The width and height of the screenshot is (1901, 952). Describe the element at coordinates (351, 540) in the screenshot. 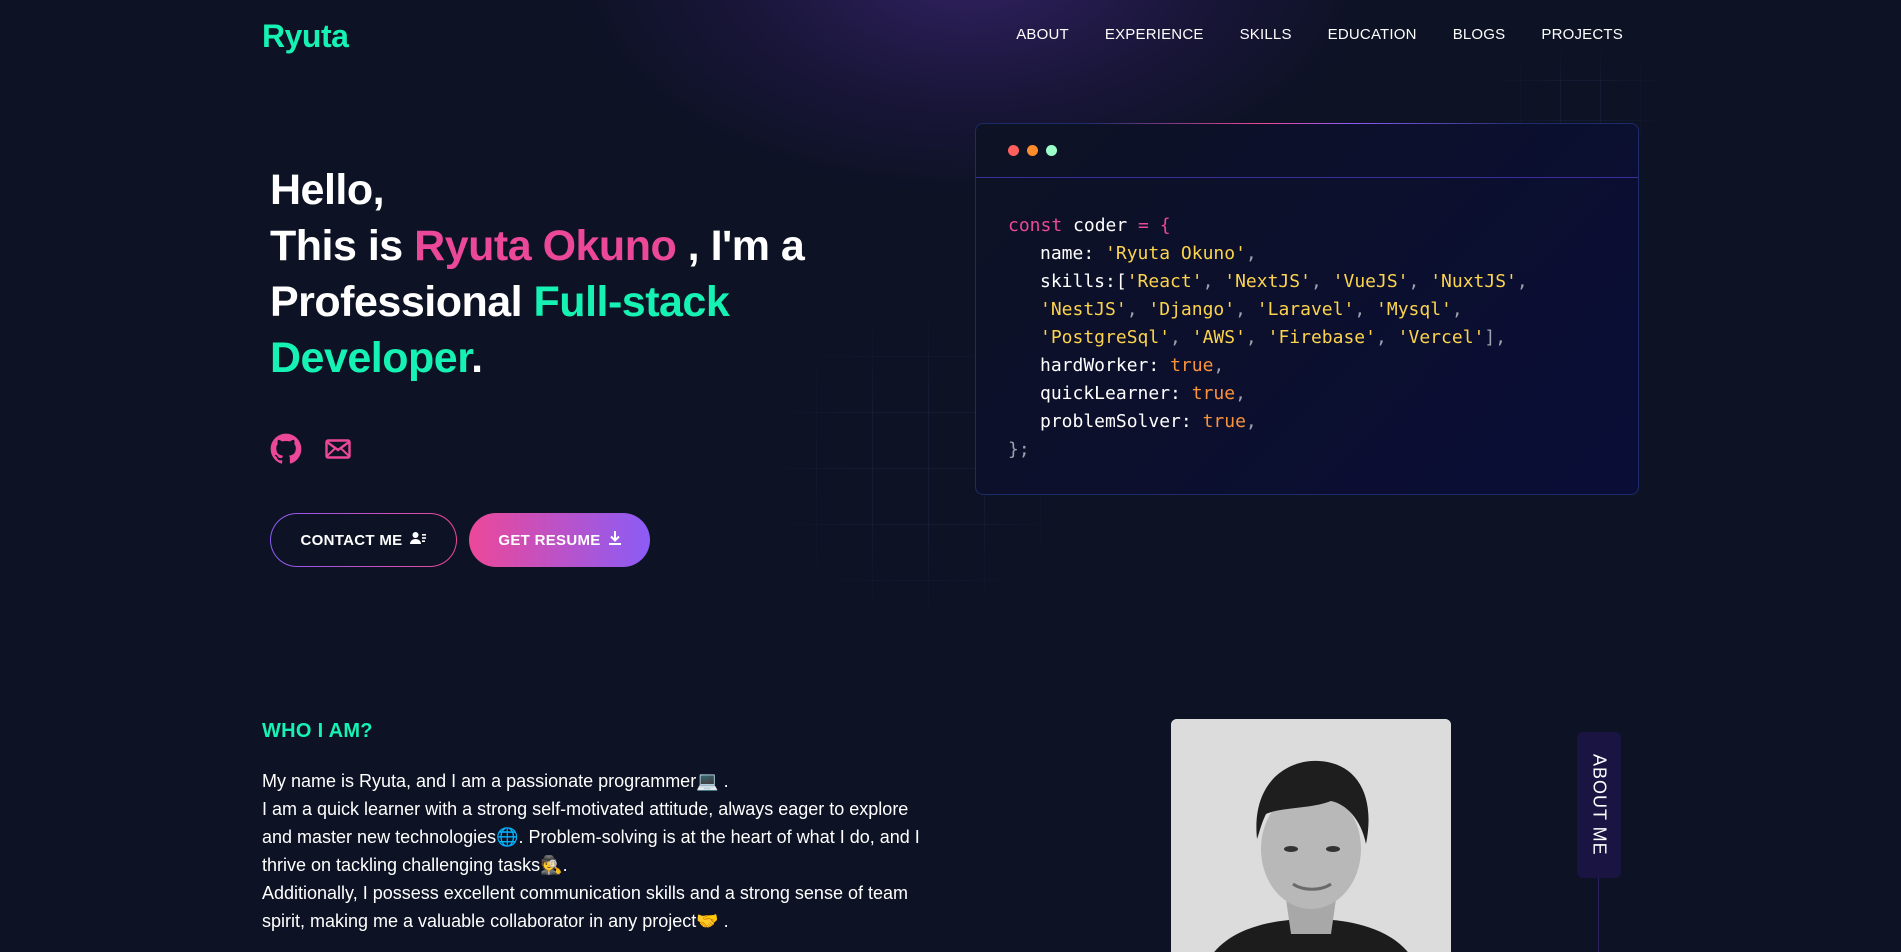

I see `contact-me-label: CONTACT ME` at that location.